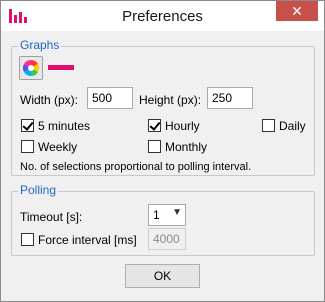 The image size is (325, 302). I want to click on width-label: Width (px):, so click(49, 100).